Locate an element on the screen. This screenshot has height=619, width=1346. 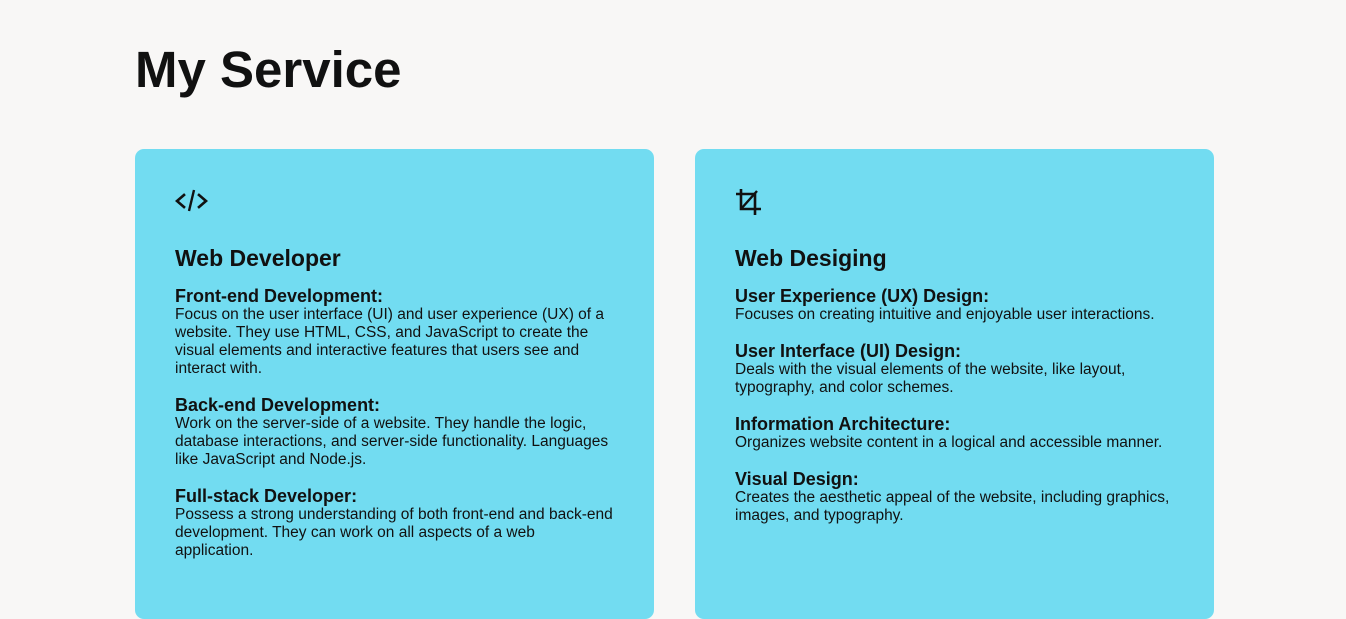
service-item-title: Visual Design: is located at coordinates (797, 479).